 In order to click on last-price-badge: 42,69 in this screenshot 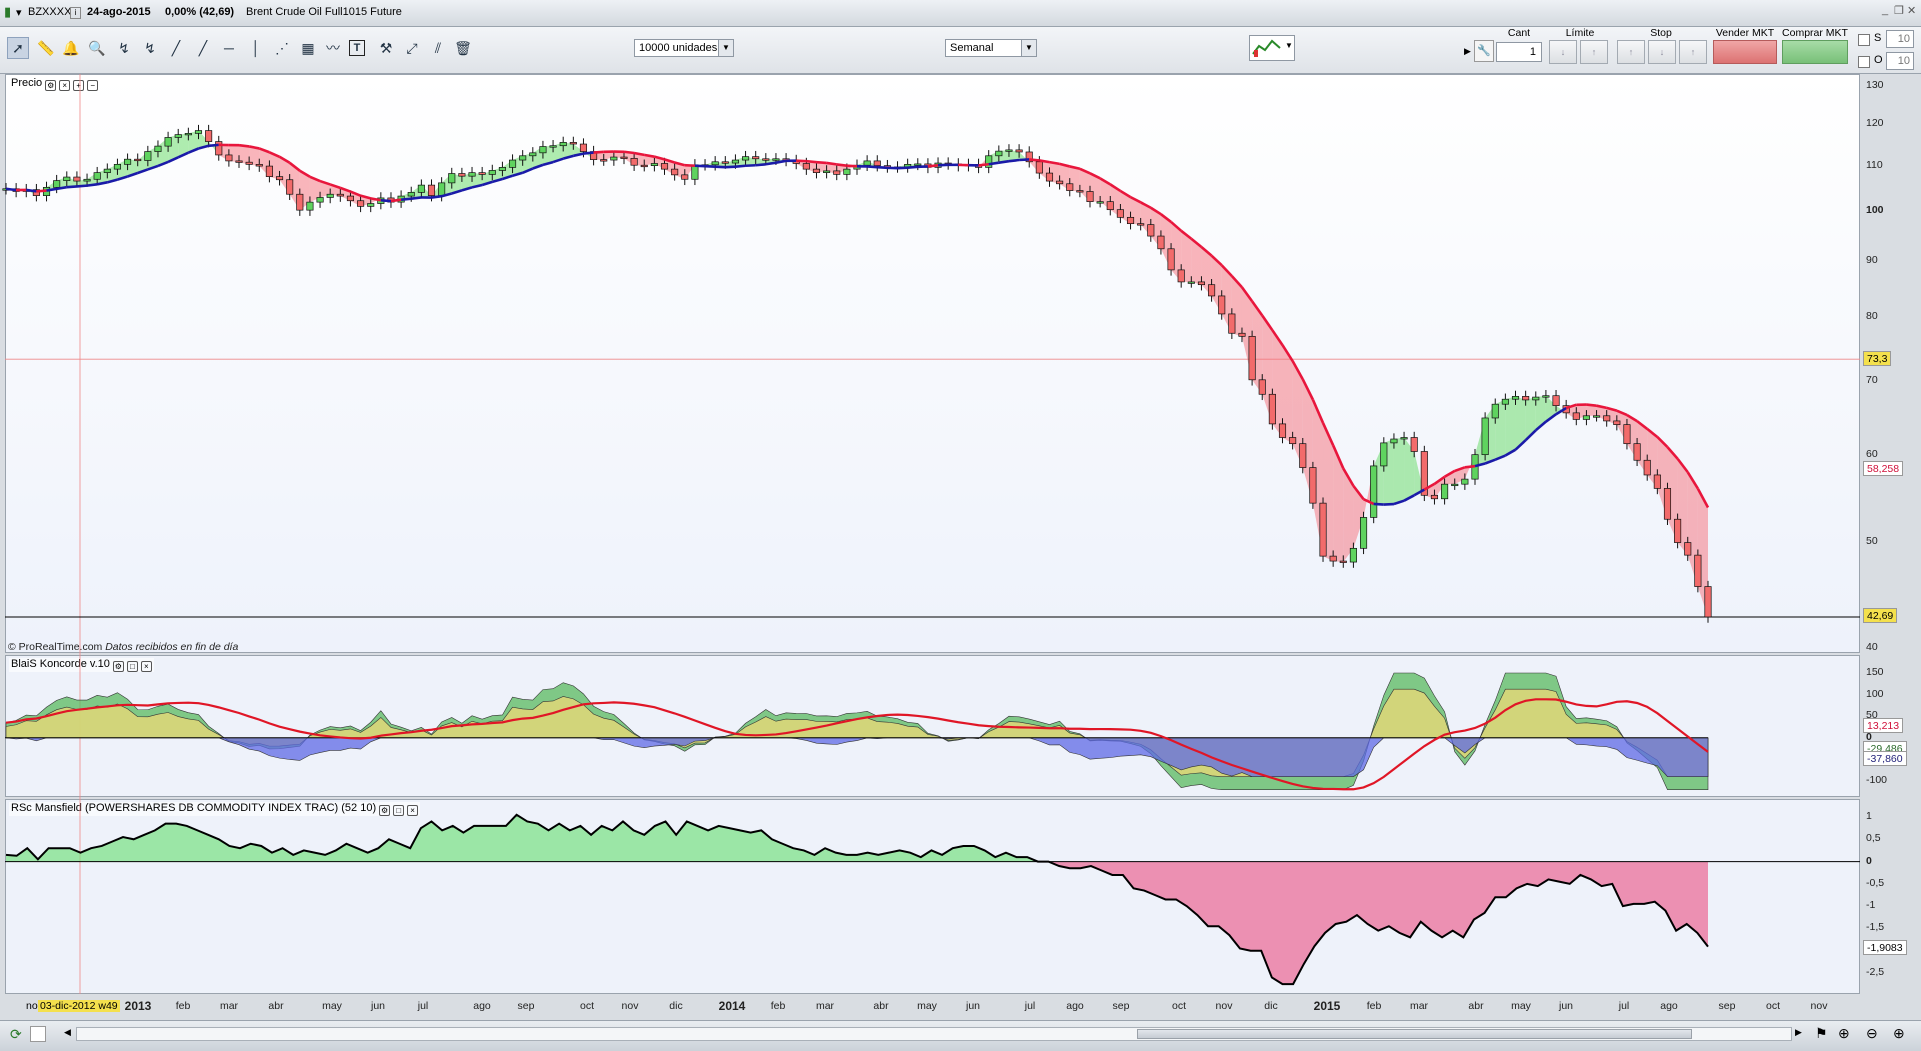, I will do `click(1880, 615)`.